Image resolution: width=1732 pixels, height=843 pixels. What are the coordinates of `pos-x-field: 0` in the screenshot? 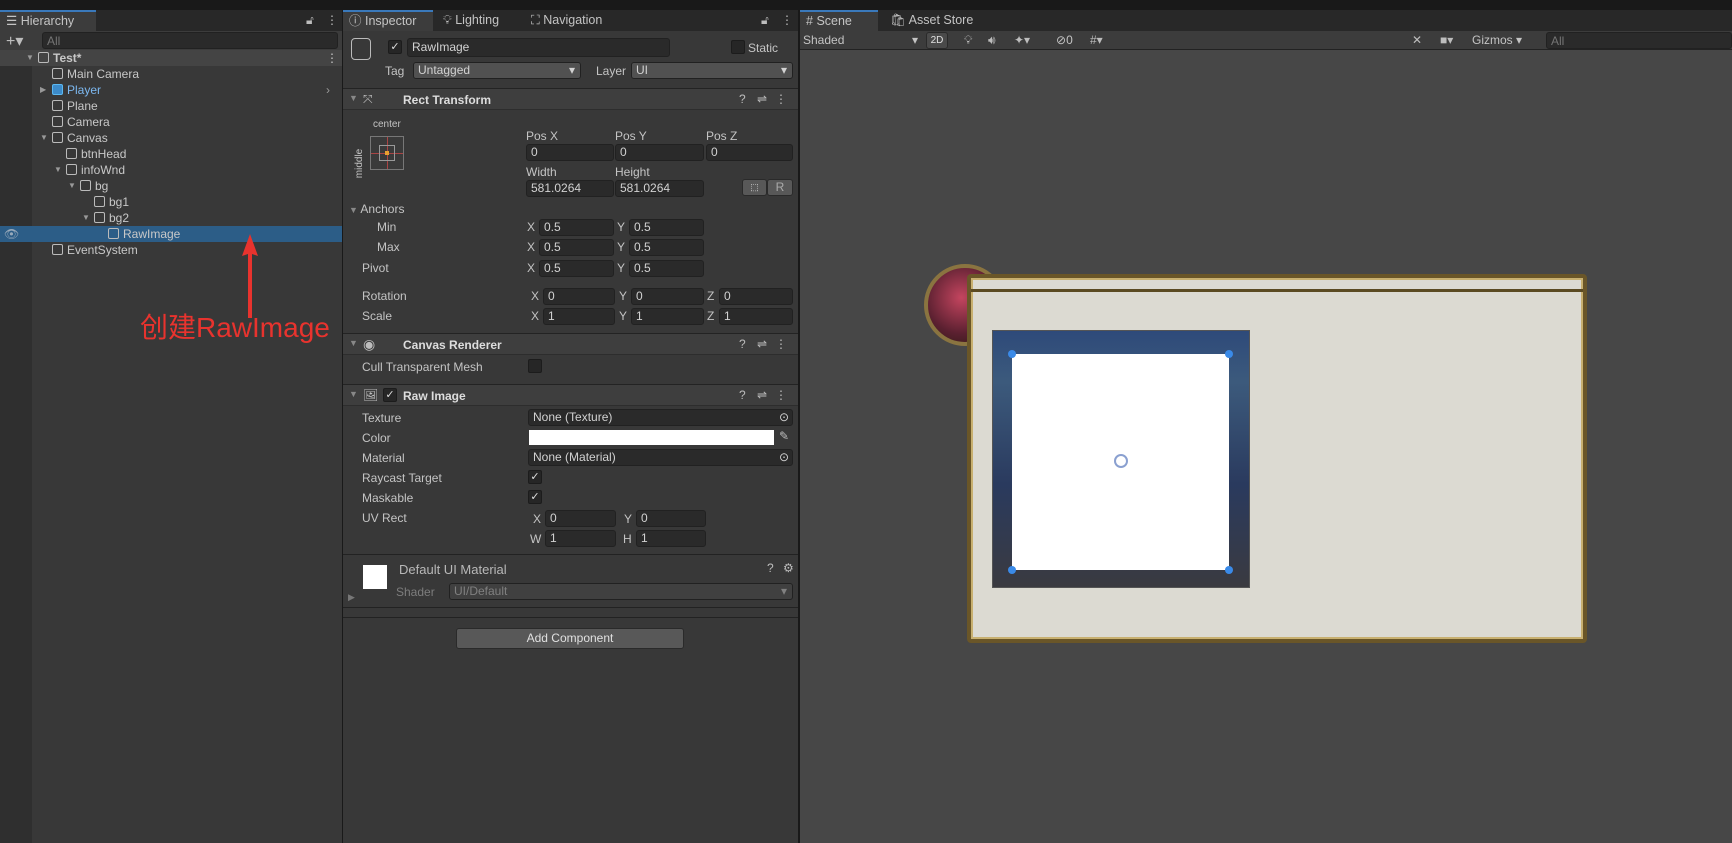 It's located at (570, 152).